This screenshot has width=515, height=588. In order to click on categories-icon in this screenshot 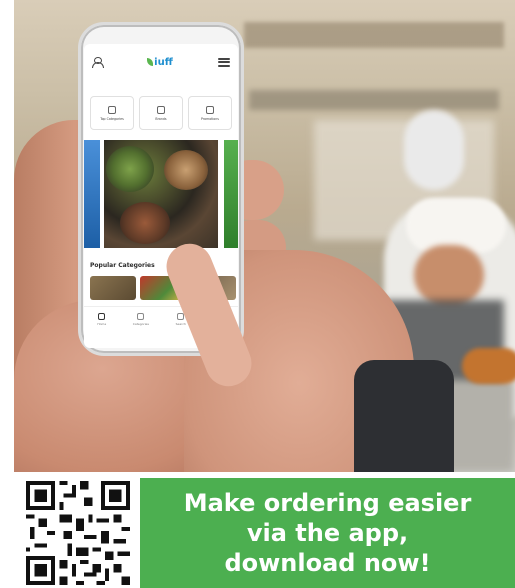, I will do `click(141, 316)`.